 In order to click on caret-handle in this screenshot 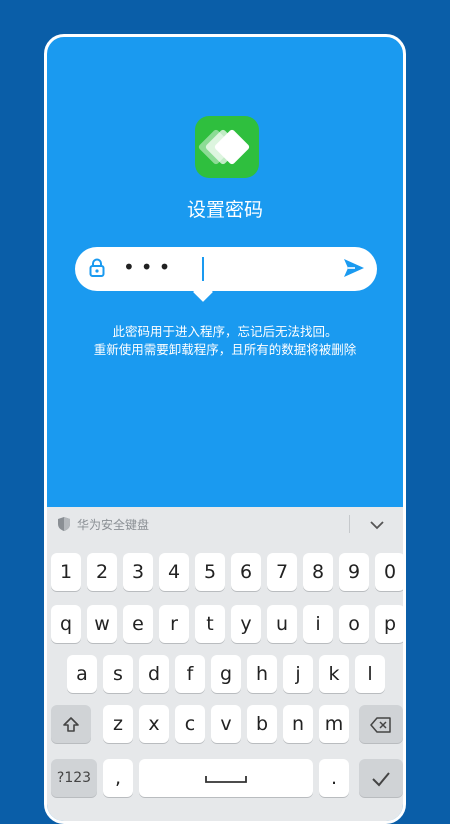, I will do `click(203, 292)`.